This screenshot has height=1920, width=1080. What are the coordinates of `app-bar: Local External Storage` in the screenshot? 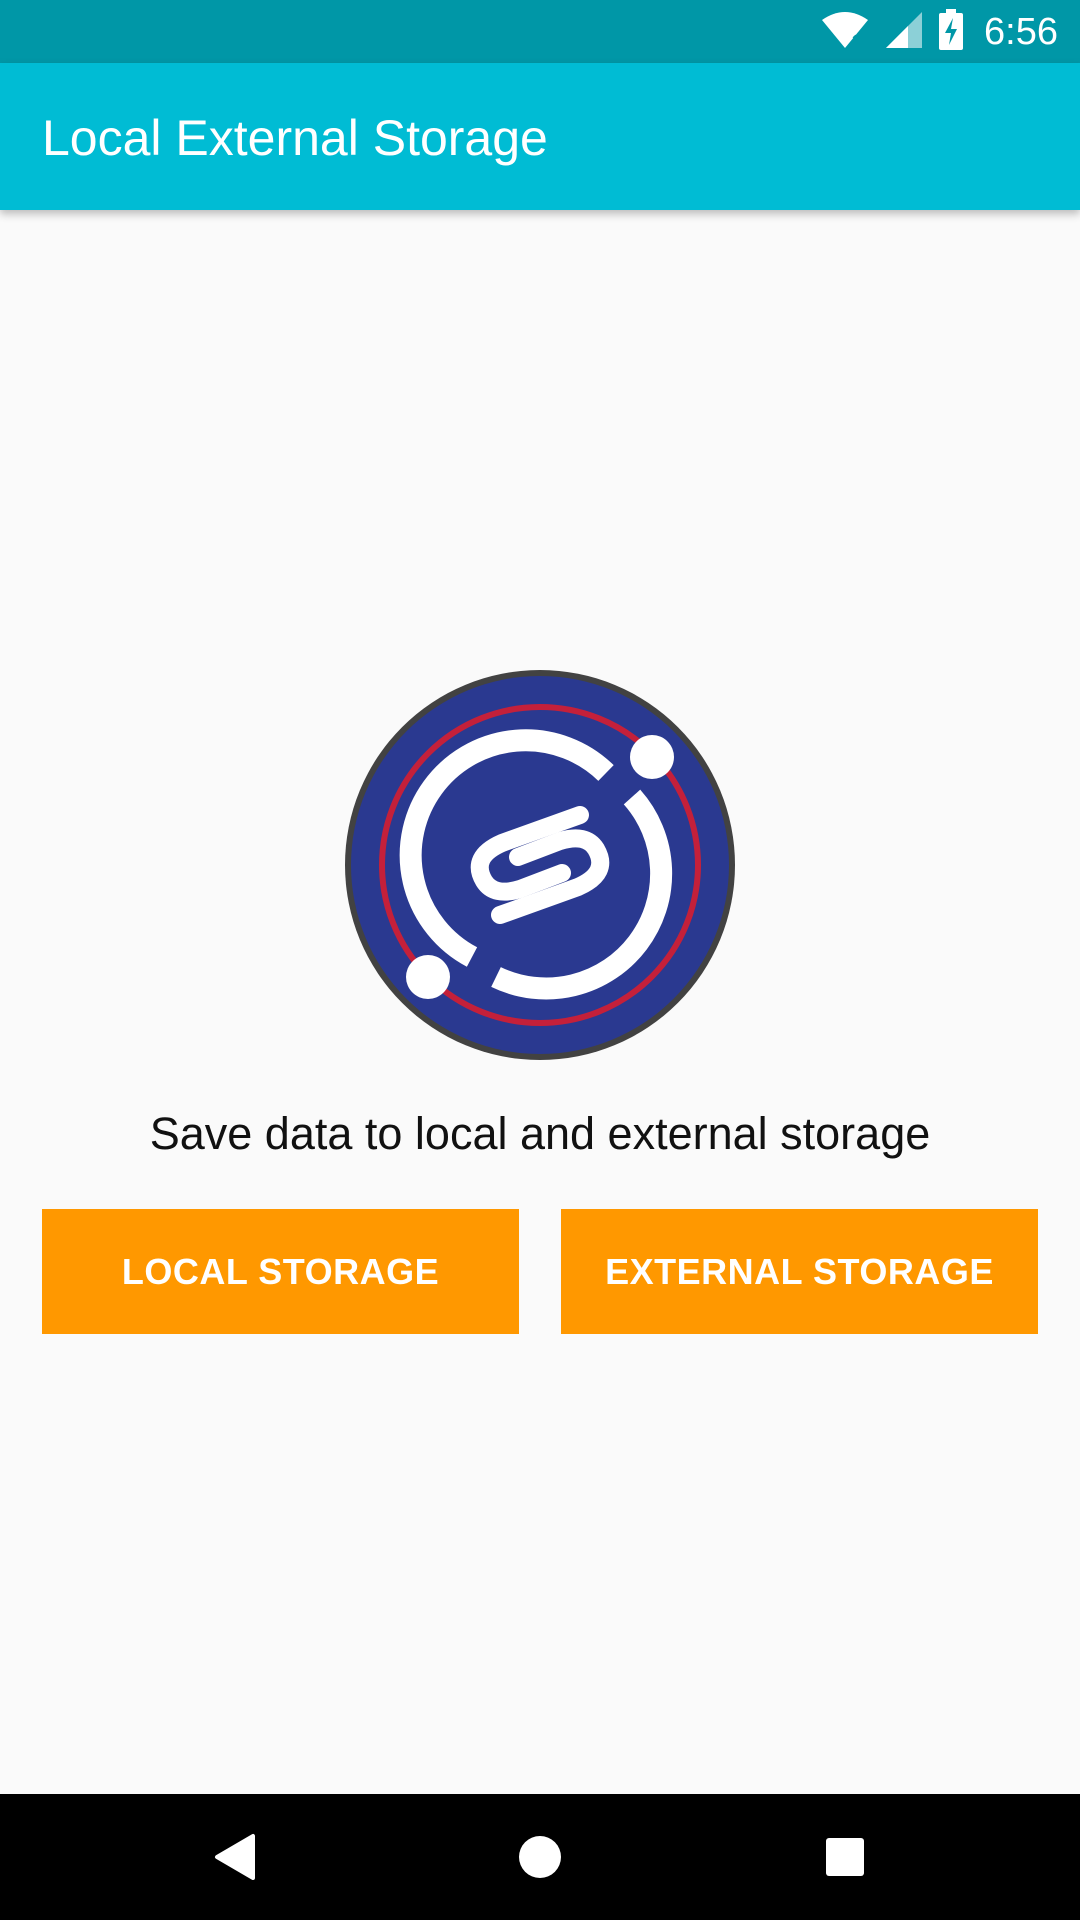 It's located at (540, 136).